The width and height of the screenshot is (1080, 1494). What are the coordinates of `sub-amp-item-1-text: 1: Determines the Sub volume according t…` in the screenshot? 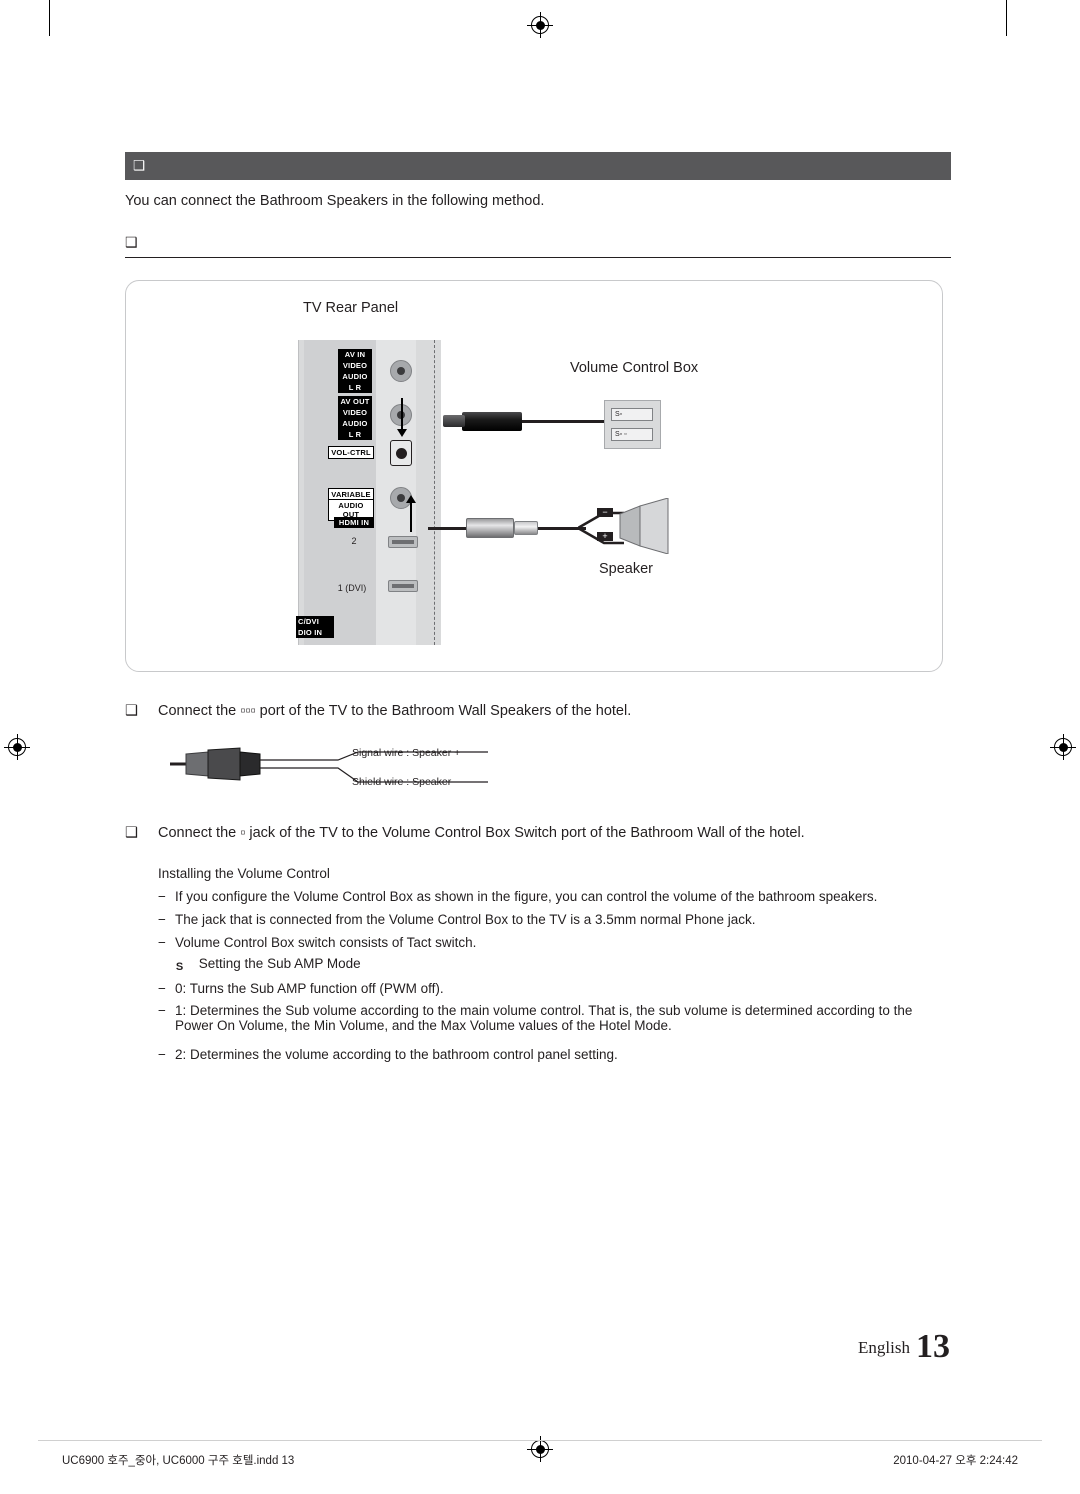 It's located at (544, 1018).